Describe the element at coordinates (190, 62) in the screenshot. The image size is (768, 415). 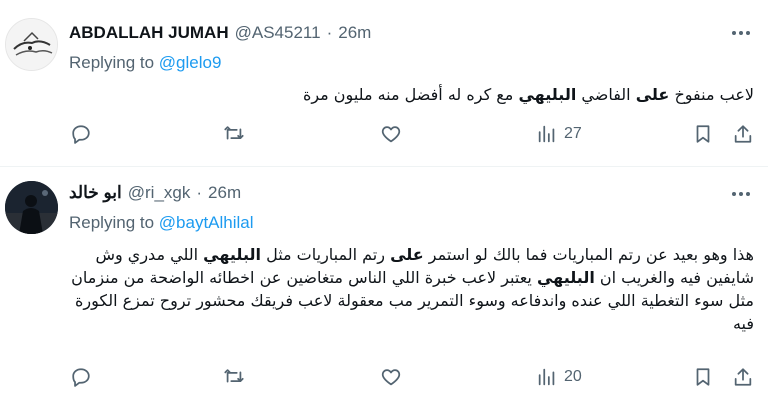
I see `mention-link: @glelo9` at that location.